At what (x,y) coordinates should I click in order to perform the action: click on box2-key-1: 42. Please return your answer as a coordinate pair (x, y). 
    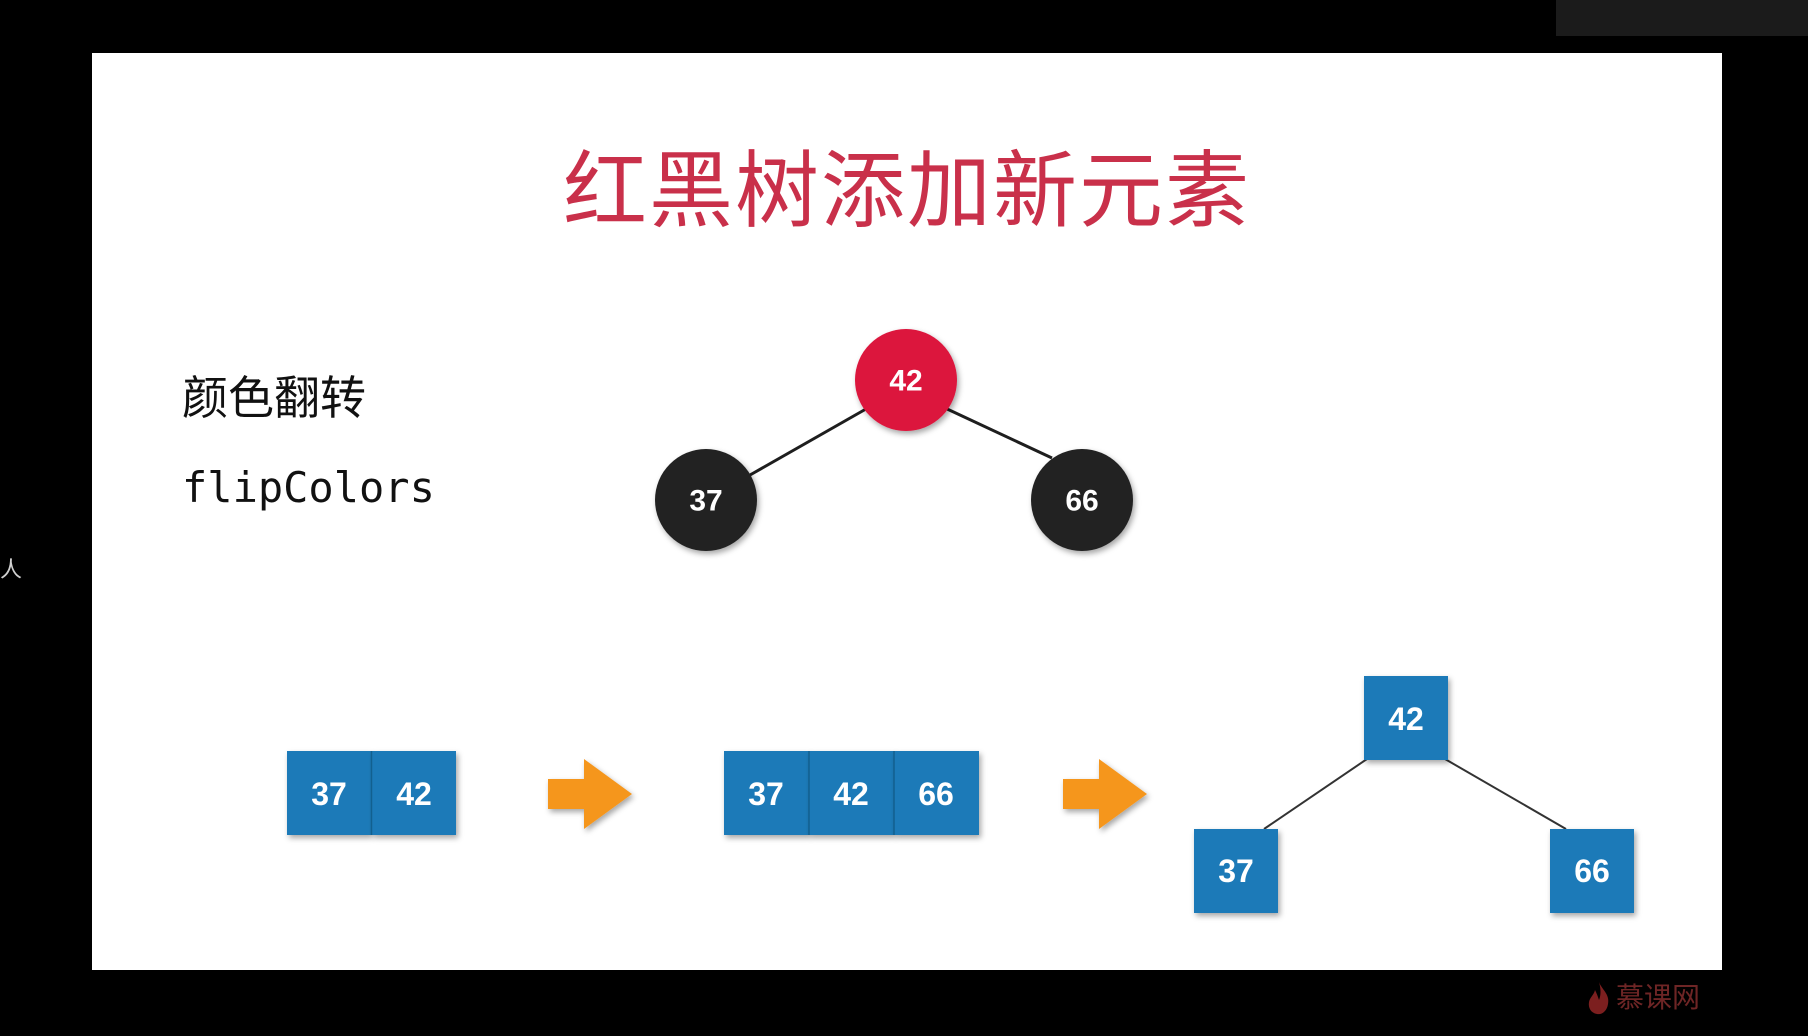
    Looking at the image, I should click on (851, 794).